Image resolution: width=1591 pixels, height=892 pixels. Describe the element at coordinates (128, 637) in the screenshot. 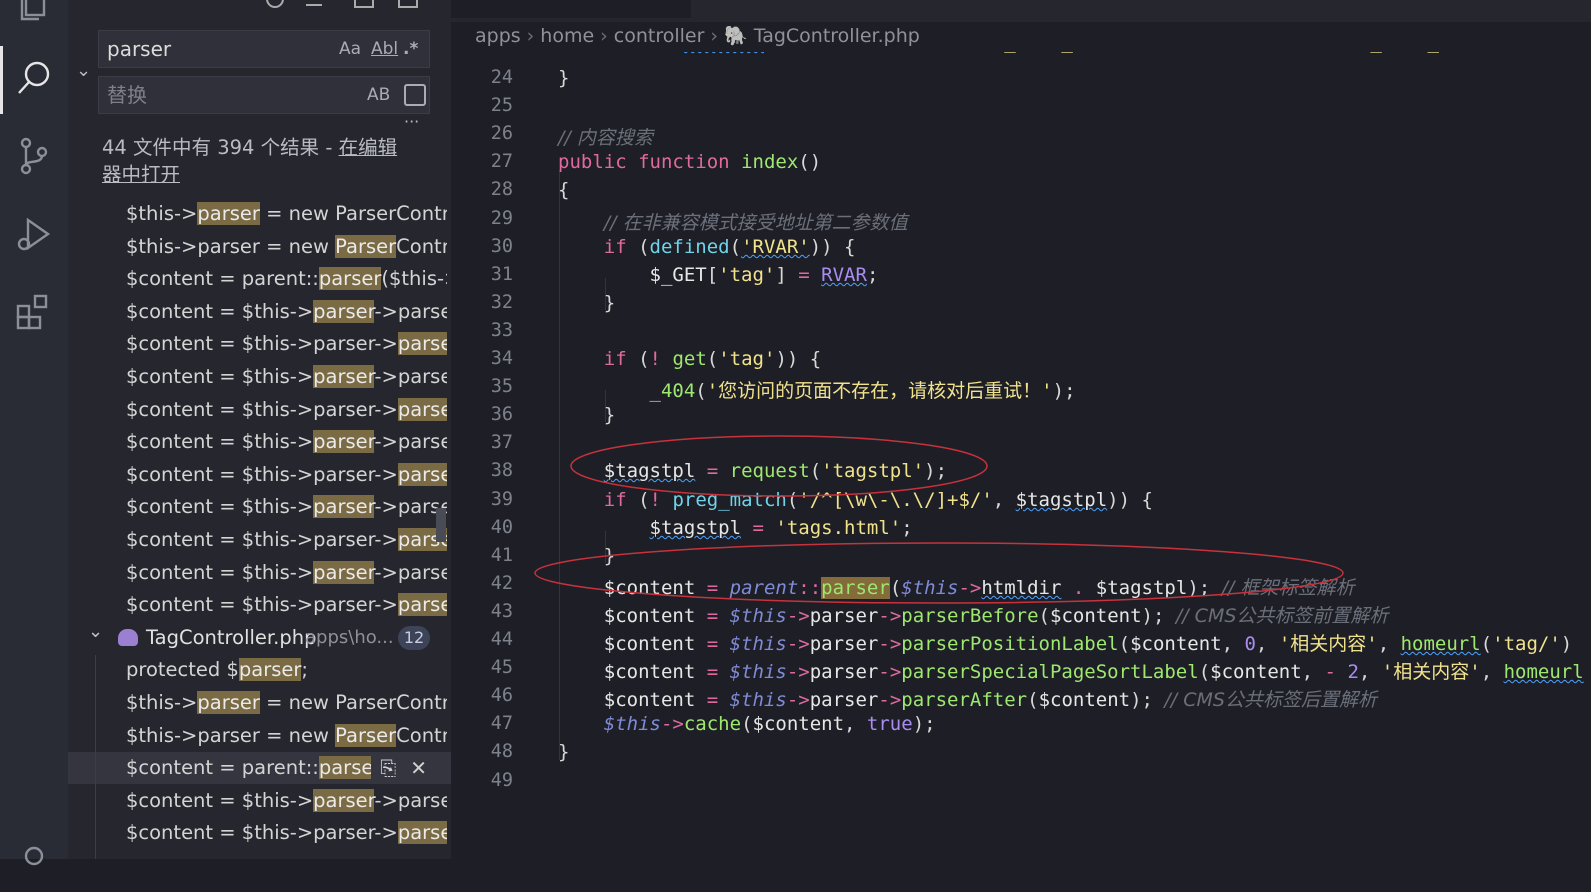

I see `php-elephant-icon` at that location.